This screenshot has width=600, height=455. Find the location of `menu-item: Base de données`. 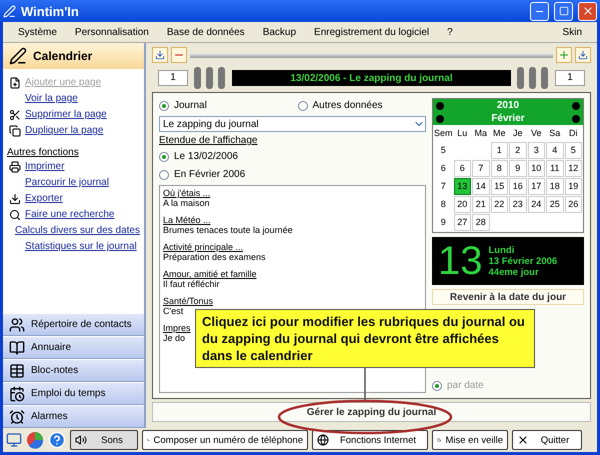

menu-item: Base de données is located at coordinates (206, 32).